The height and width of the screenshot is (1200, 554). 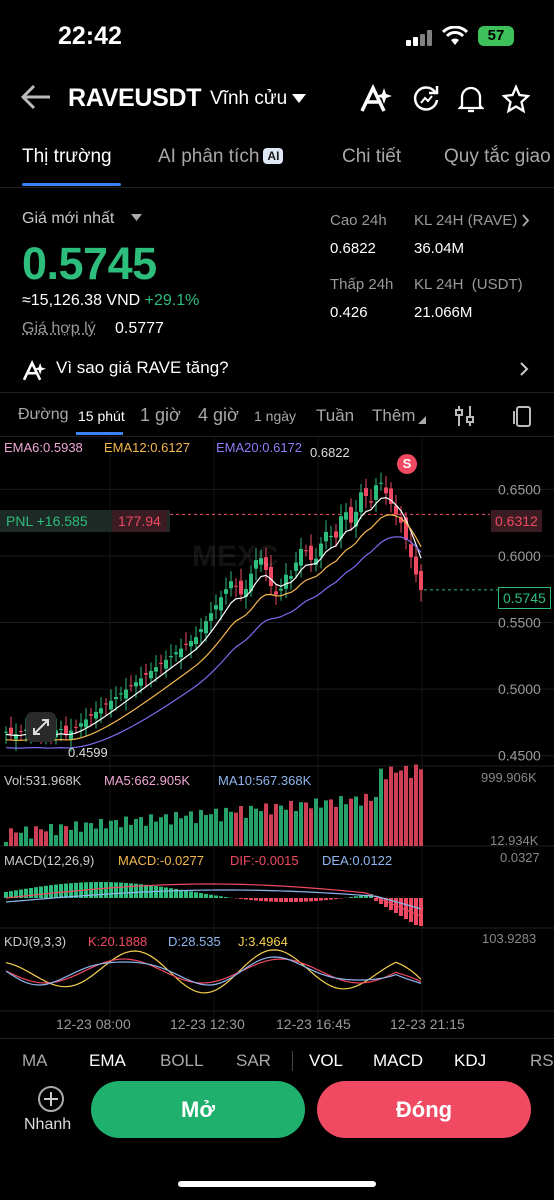 What do you see at coordinates (275, 416) in the screenshot?
I see `interval-1d: 1 ngày` at bounding box center [275, 416].